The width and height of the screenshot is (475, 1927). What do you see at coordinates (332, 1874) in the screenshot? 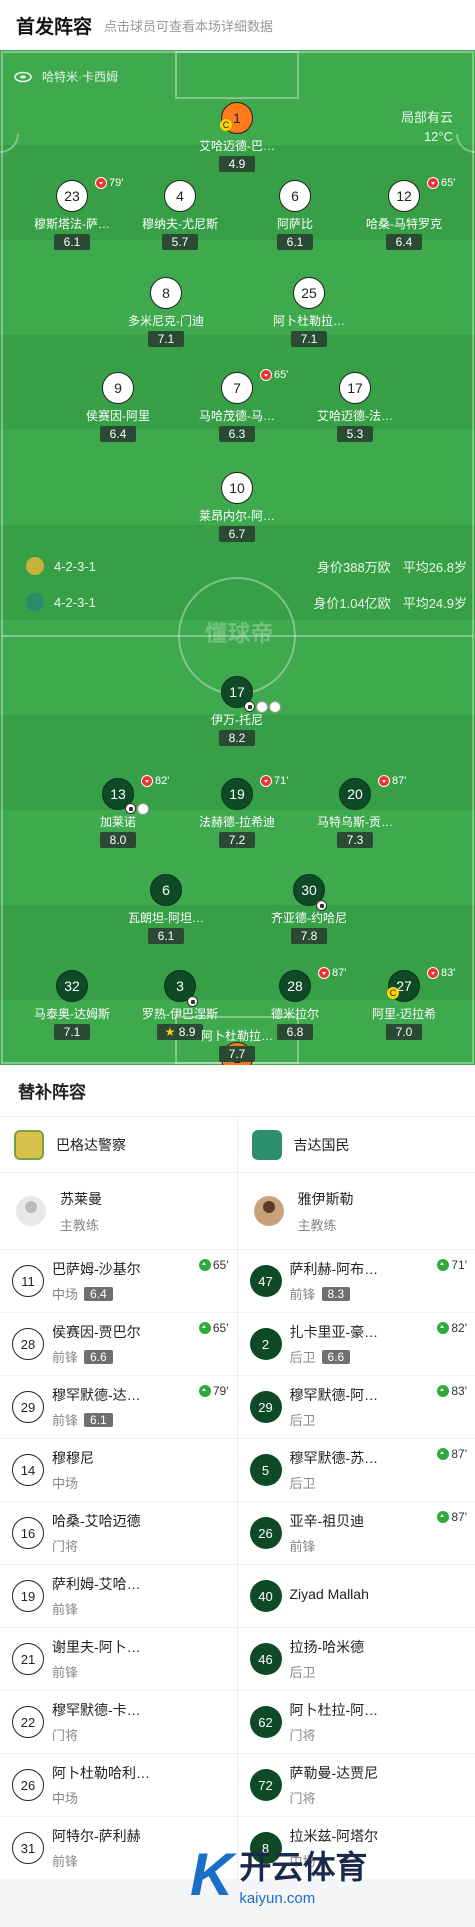
I see `kaiyun-logo: K 开云体育 kaiyun.com` at bounding box center [332, 1874].